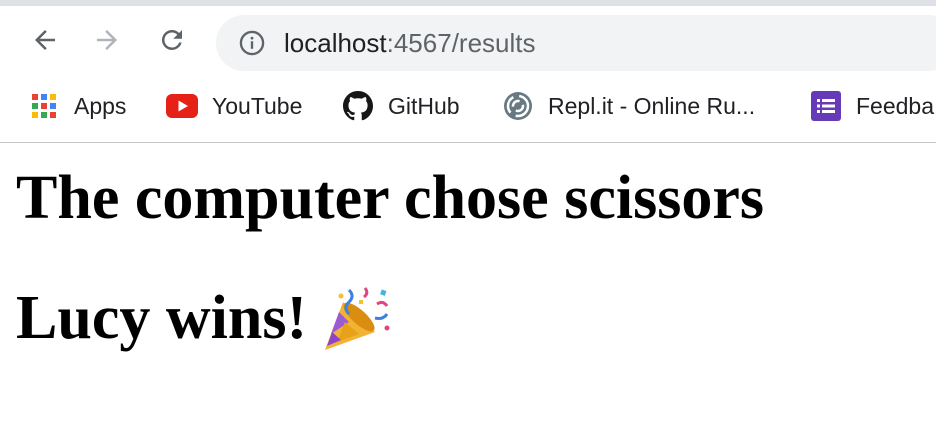  What do you see at coordinates (518, 106) in the screenshot?
I see `replit-icon` at bounding box center [518, 106].